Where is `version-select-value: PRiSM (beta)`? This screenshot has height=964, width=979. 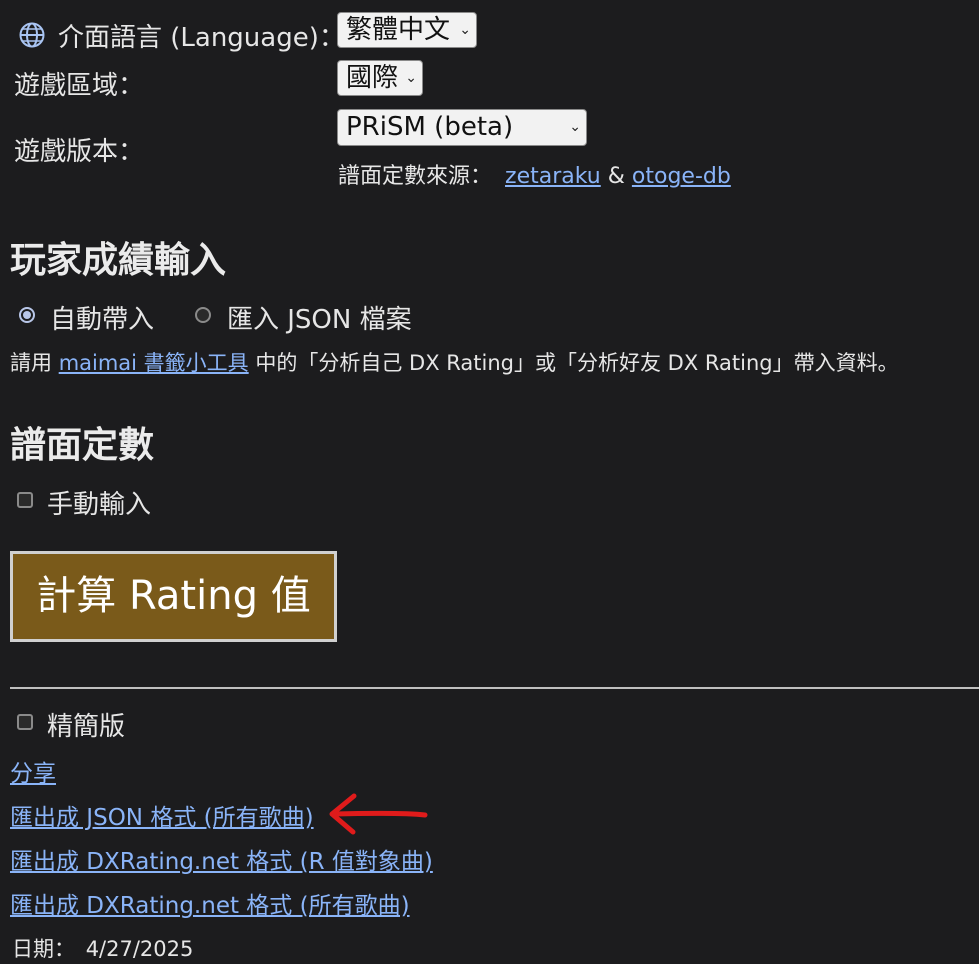 version-select-value: PRiSM (beta) is located at coordinates (430, 127).